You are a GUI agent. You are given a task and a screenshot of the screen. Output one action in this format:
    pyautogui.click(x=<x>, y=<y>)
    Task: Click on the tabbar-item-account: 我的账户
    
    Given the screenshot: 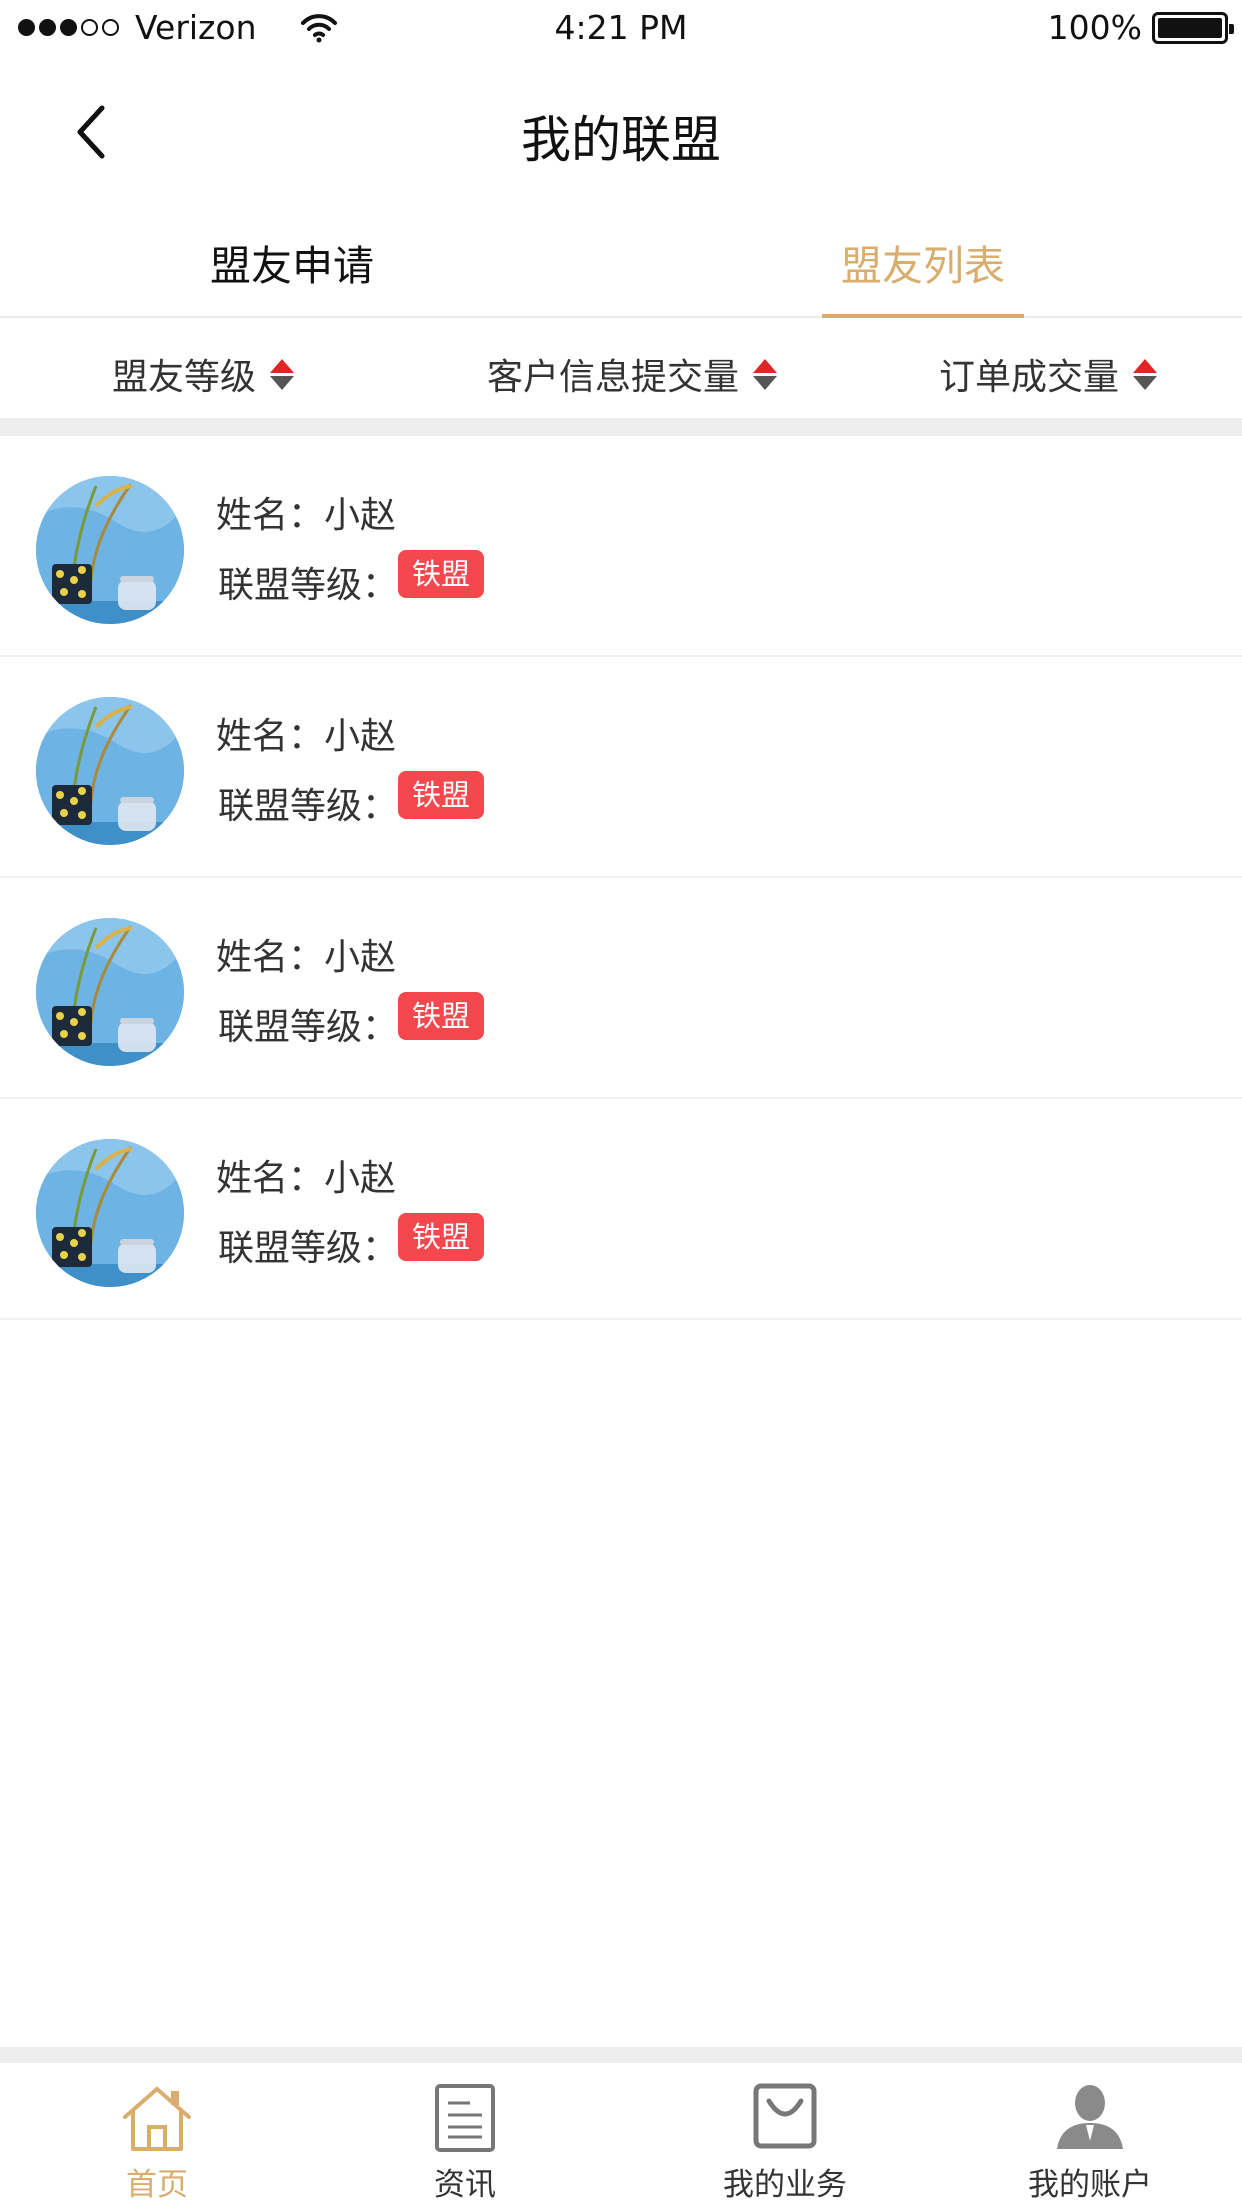 What is the action you would take?
    pyautogui.click(x=1088, y=2135)
    